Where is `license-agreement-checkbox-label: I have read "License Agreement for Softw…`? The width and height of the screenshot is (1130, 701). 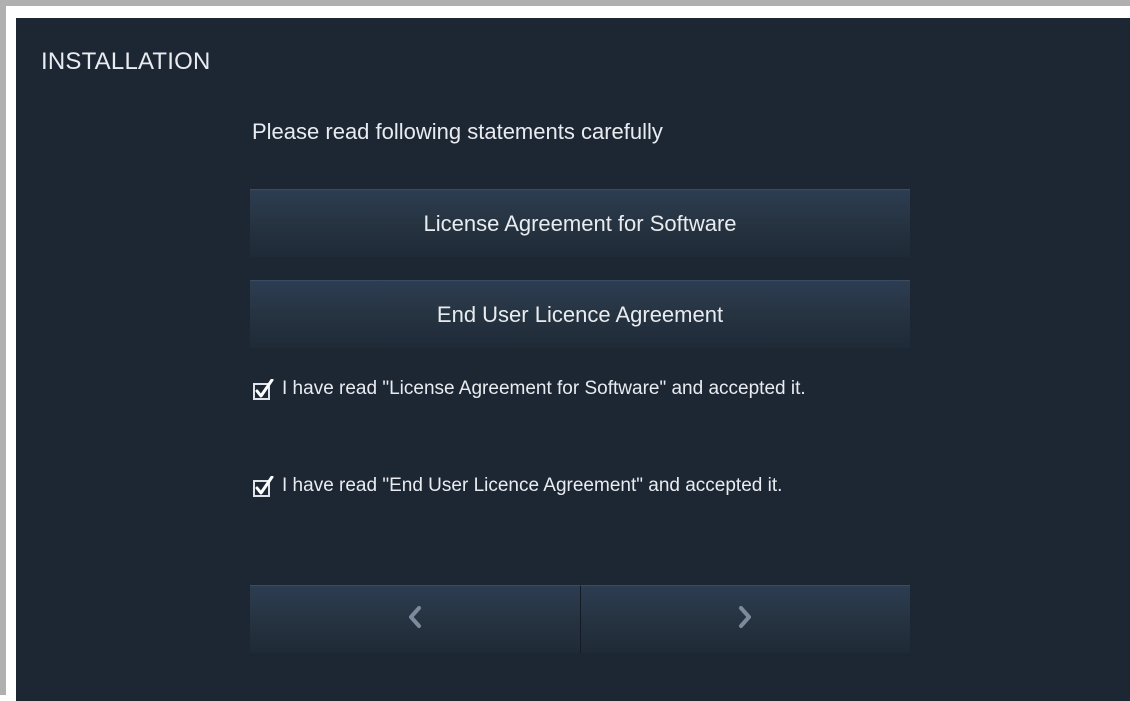
license-agreement-checkbox-label: I have read "License Agreement for Softw… is located at coordinates (544, 388).